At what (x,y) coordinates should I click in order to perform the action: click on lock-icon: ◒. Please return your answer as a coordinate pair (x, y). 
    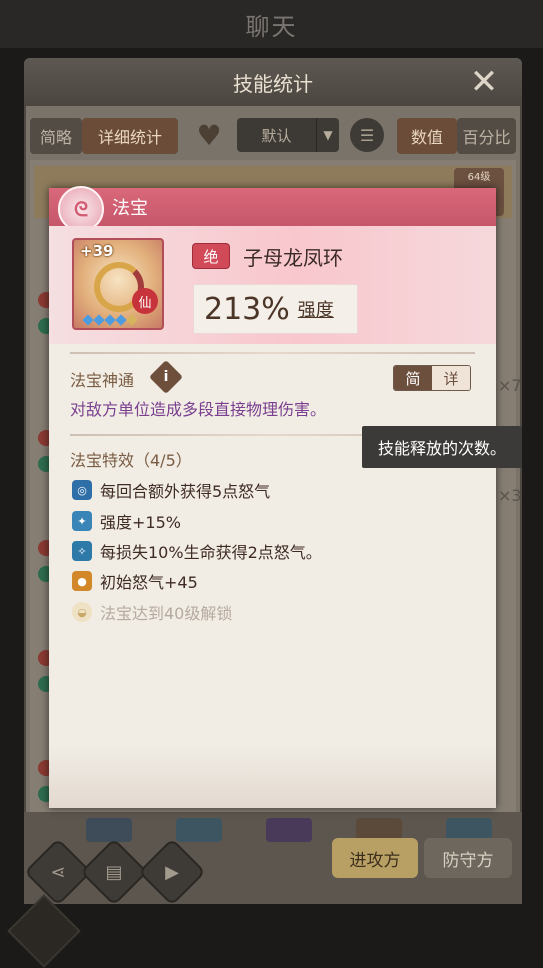
    Looking at the image, I should click on (82, 612).